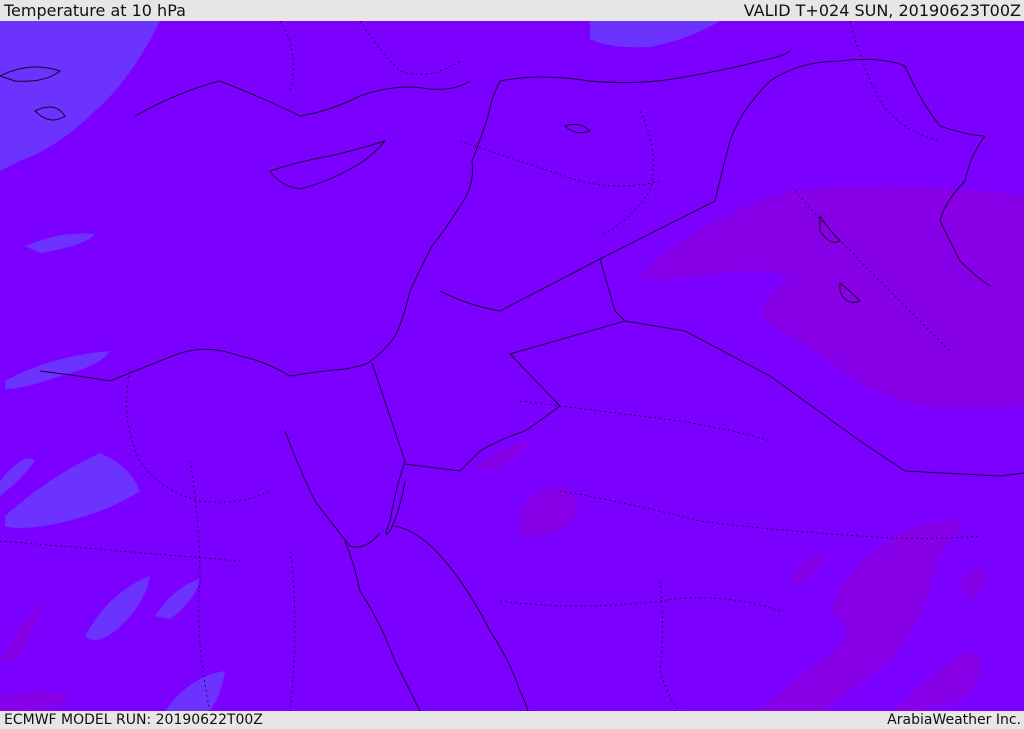  Describe the element at coordinates (133, 720) in the screenshot. I see `model-run-label: ECMWF MODEL RUN: 20190622T00Z` at that location.